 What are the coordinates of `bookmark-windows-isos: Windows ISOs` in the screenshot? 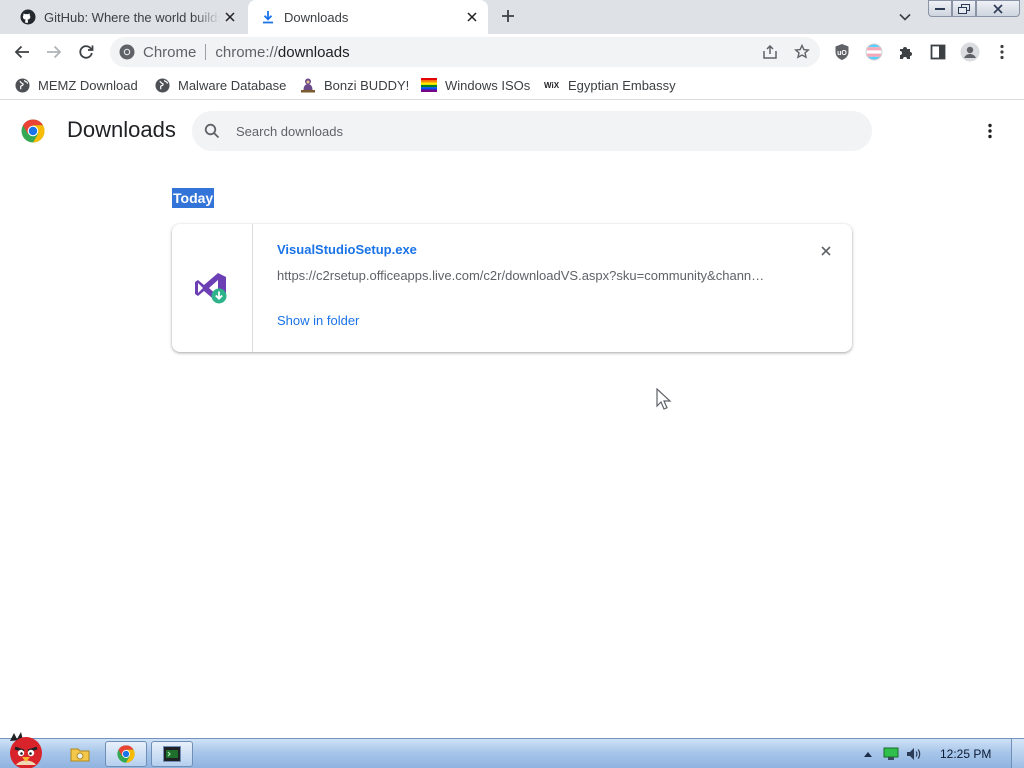 It's located at (475, 85).